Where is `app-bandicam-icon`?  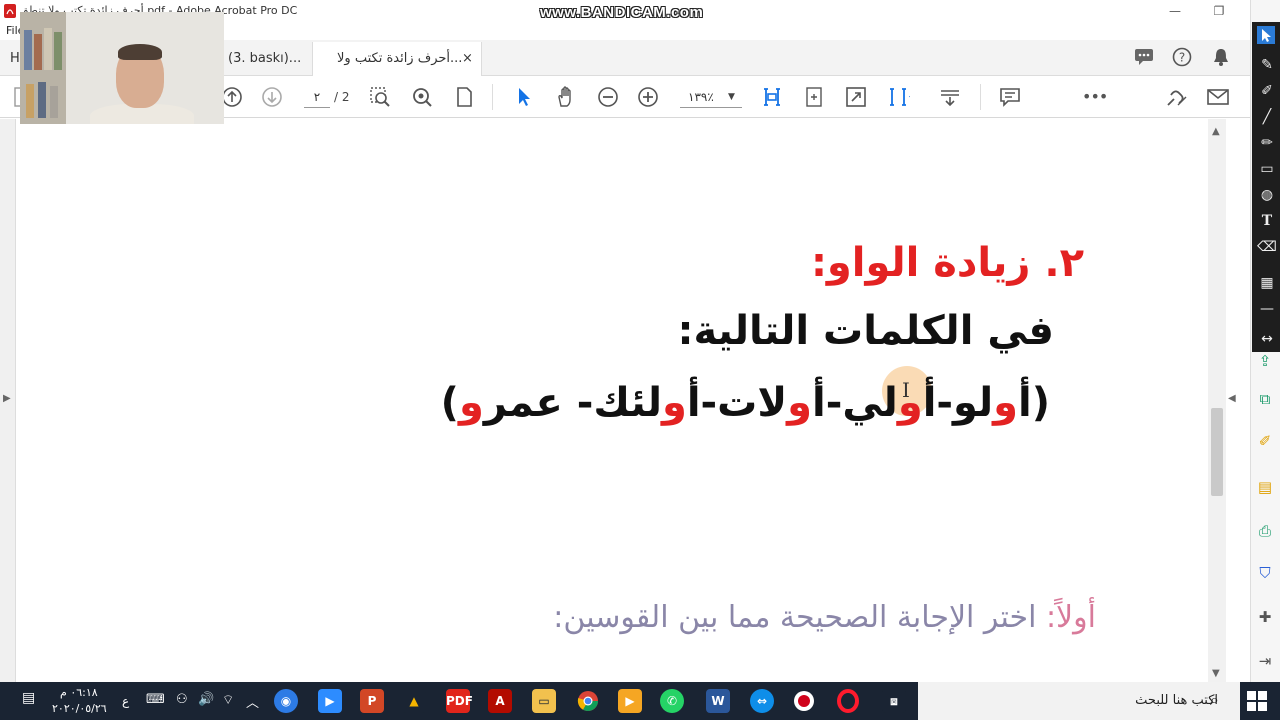 app-bandicam-icon is located at coordinates (804, 701).